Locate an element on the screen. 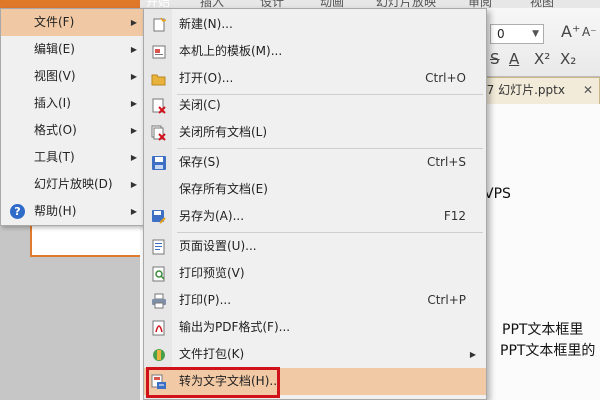 The width and height of the screenshot is (600, 400). menu-item-edit: 编辑(E) ▶ is located at coordinates (73, 49).